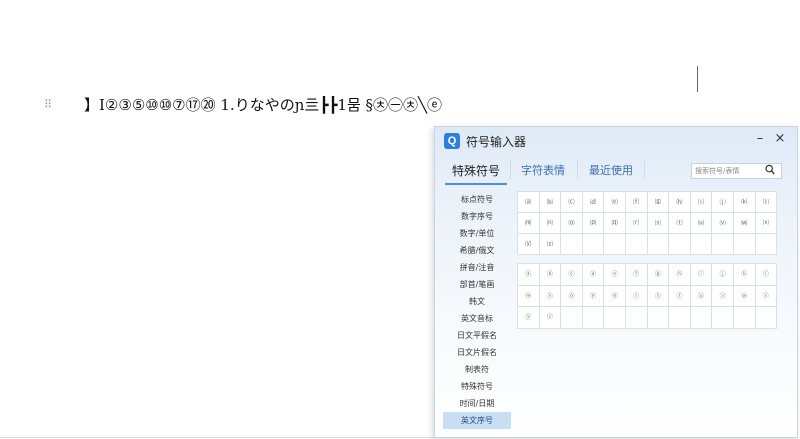 Image resolution: width=800 pixels, height=439 pixels. Describe the element at coordinates (680, 223) in the screenshot. I see `symbol-cell: ⒯` at that location.